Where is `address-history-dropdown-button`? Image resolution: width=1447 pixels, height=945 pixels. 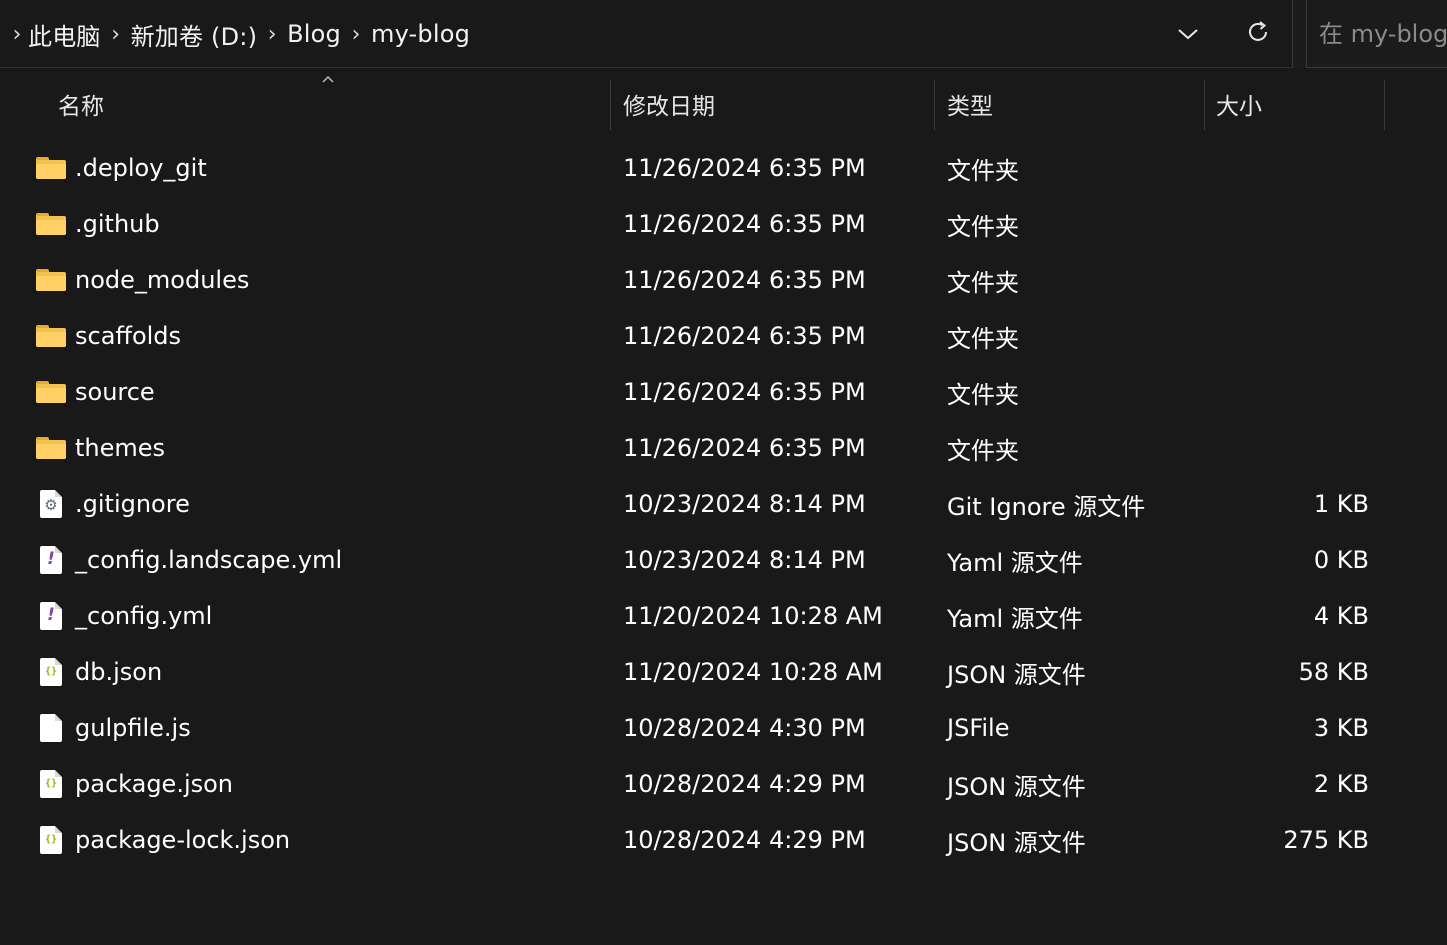 address-history-dropdown-button is located at coordinates (1188, 34).